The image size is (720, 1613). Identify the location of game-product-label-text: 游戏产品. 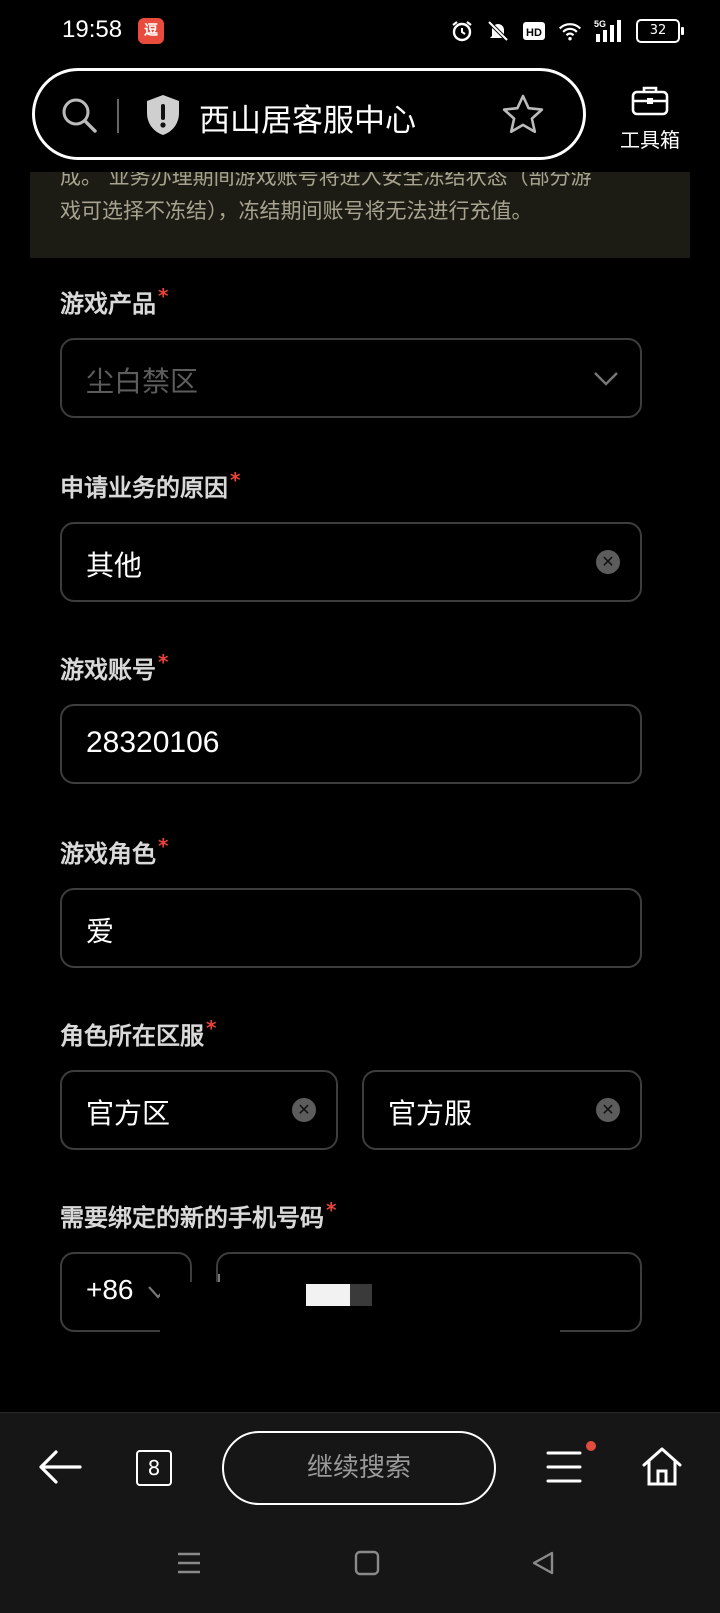
(108, 304).